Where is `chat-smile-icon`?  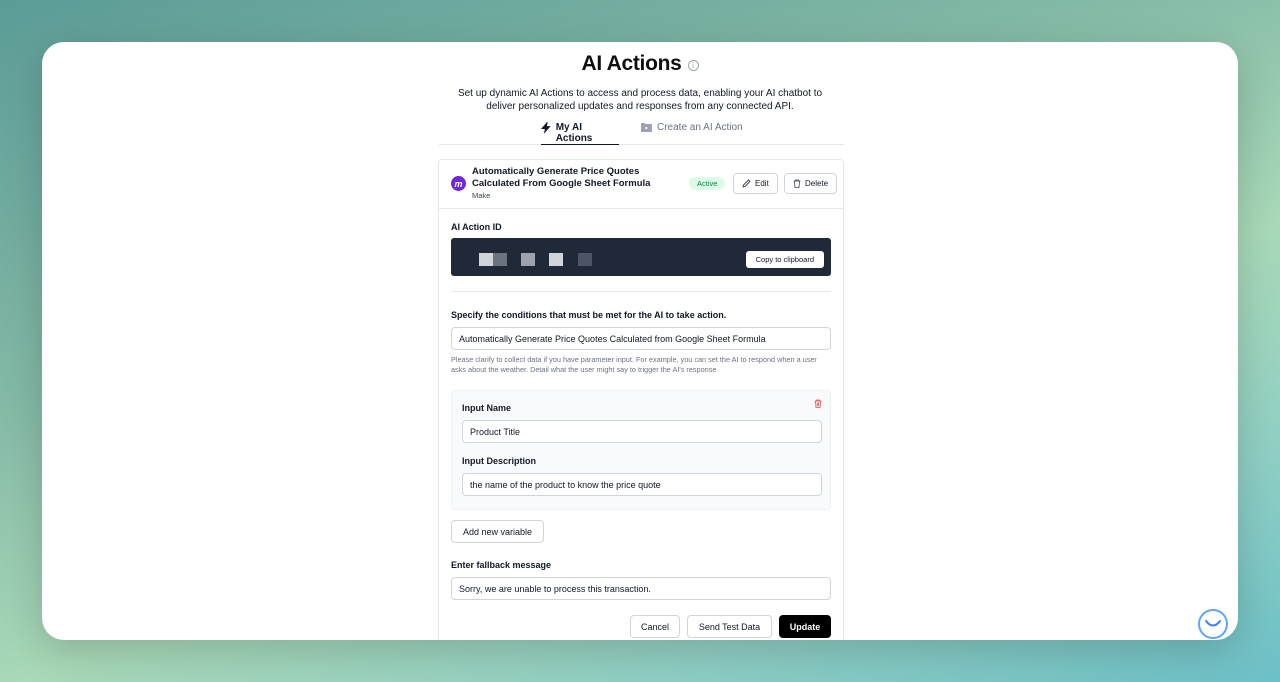 chat-smile-icon is located at coordinates (1213, 623).